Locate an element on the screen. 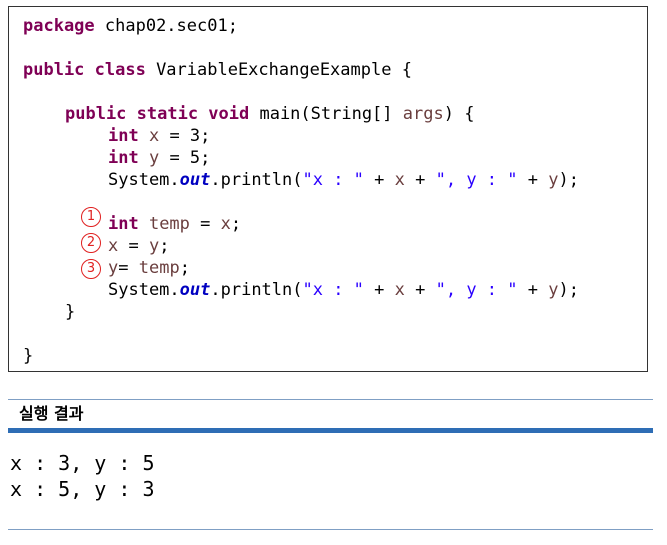 The width and height of the screenshot is (667, 545). temp-assignment-line: int temp = x; is located at coordinates (174, 224).